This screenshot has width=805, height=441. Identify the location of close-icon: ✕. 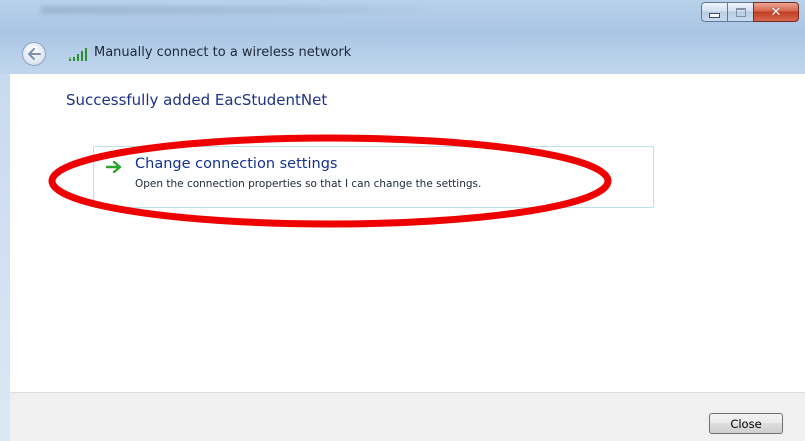
(776, 12).